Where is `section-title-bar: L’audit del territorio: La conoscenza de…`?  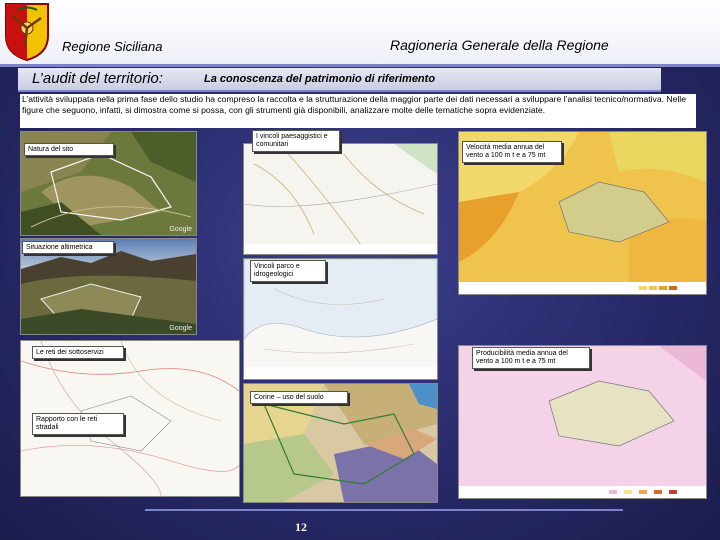 section-title-bar: L’audit del territorio: La conoscenza de… is located at coordinates (339, 80).